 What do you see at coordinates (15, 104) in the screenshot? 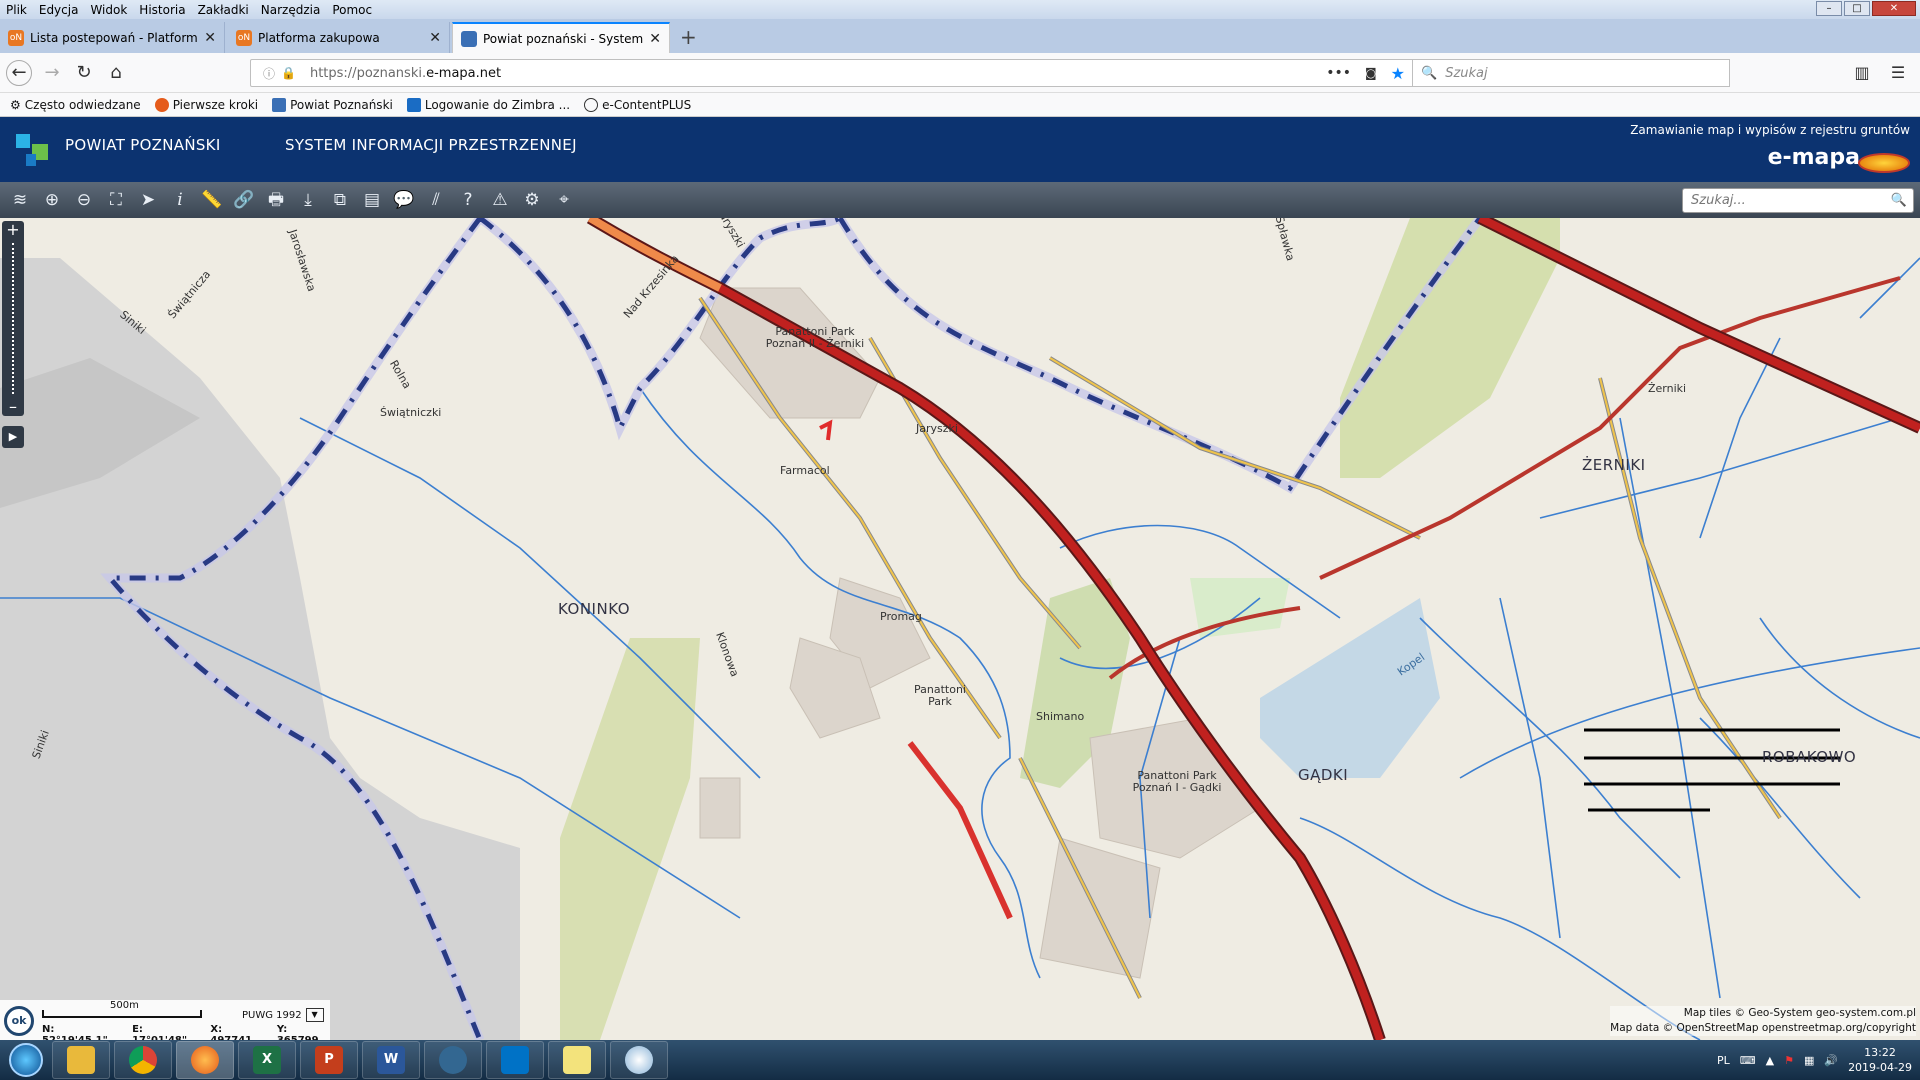
I see `gear-icon: ⚙` at bounding box center [15, 104].